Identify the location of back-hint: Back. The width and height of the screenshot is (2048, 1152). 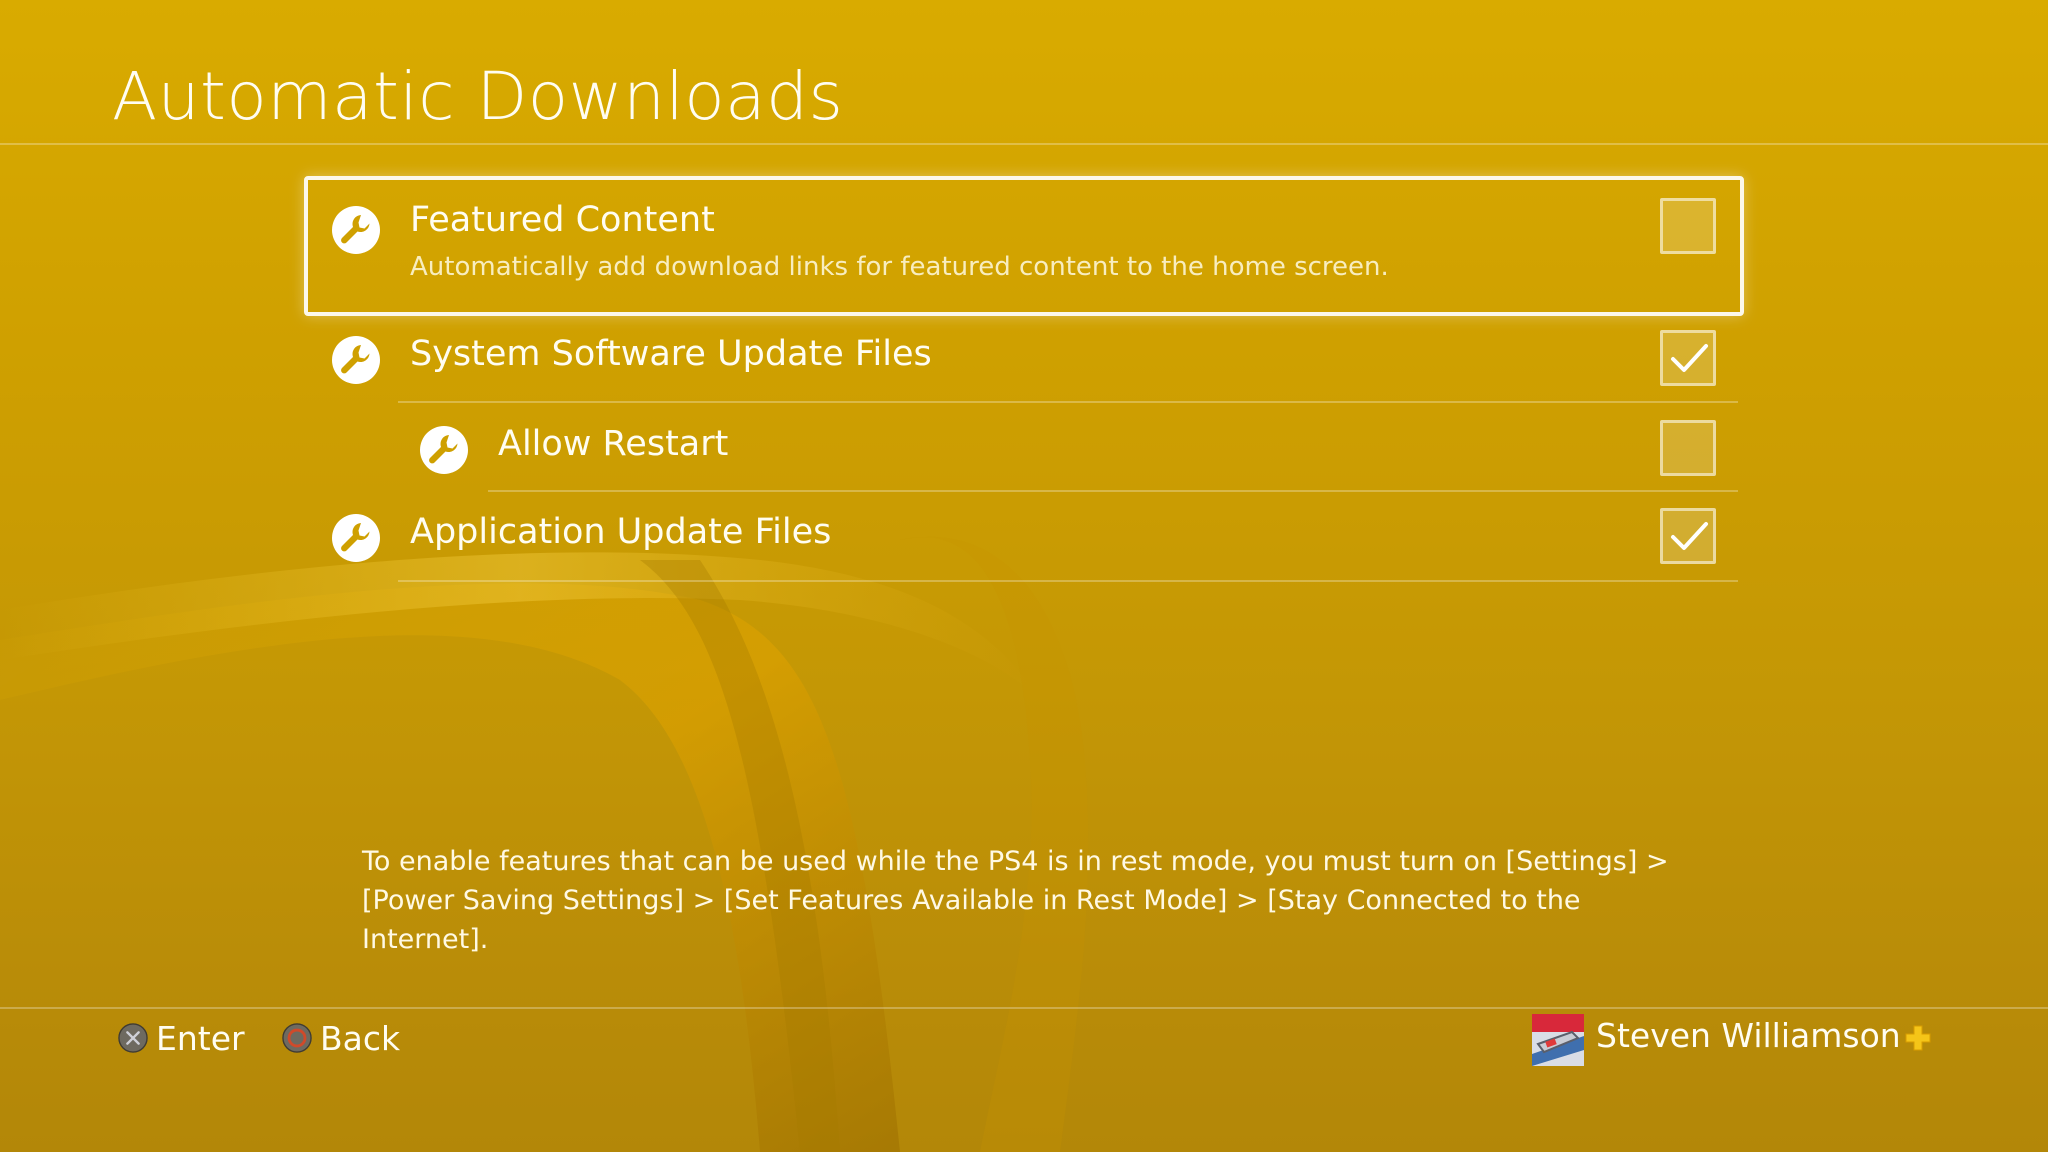
(341, 1038).